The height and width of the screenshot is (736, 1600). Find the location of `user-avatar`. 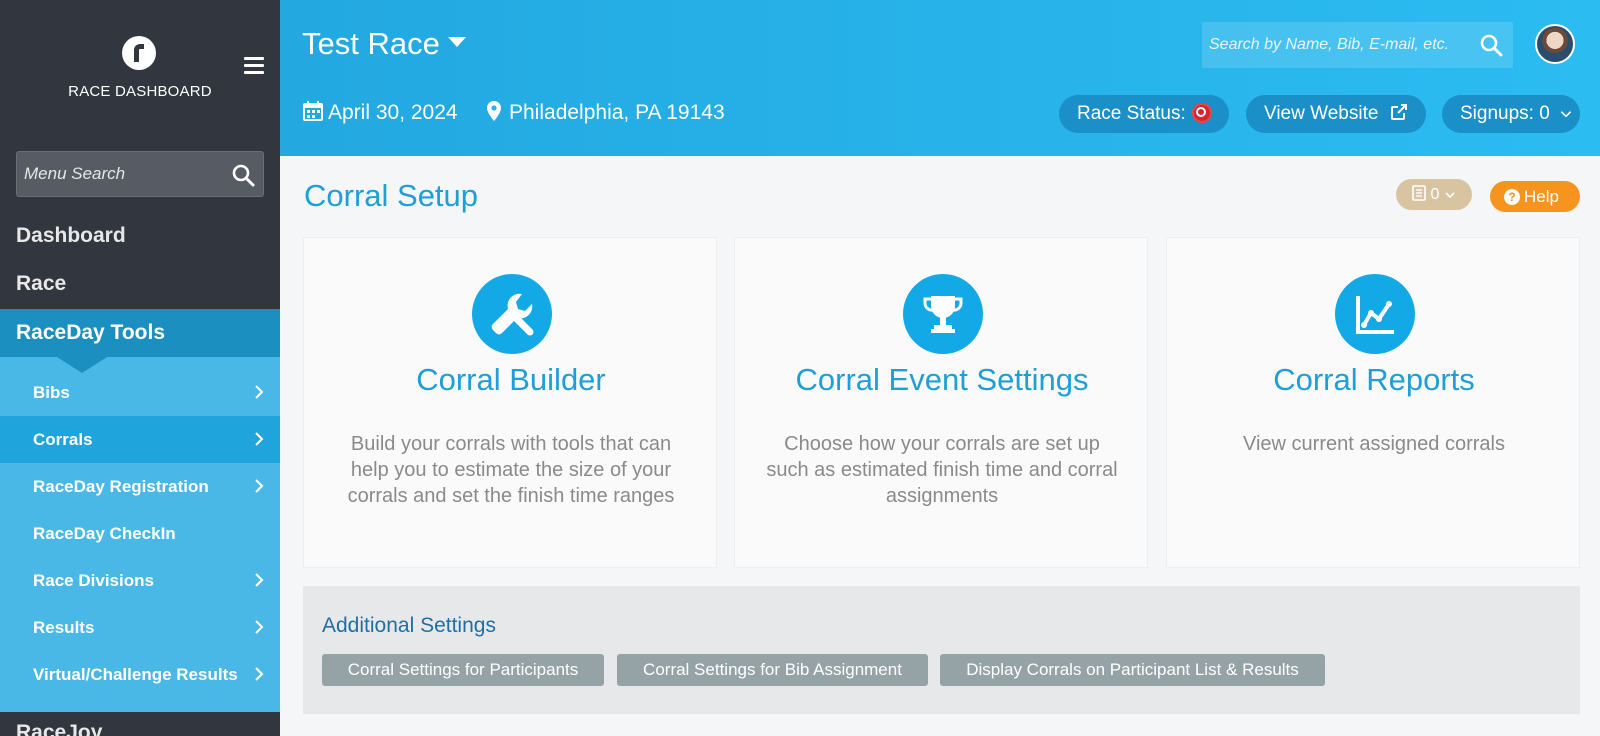

user-avatar is located at coordinates (1555, 44).